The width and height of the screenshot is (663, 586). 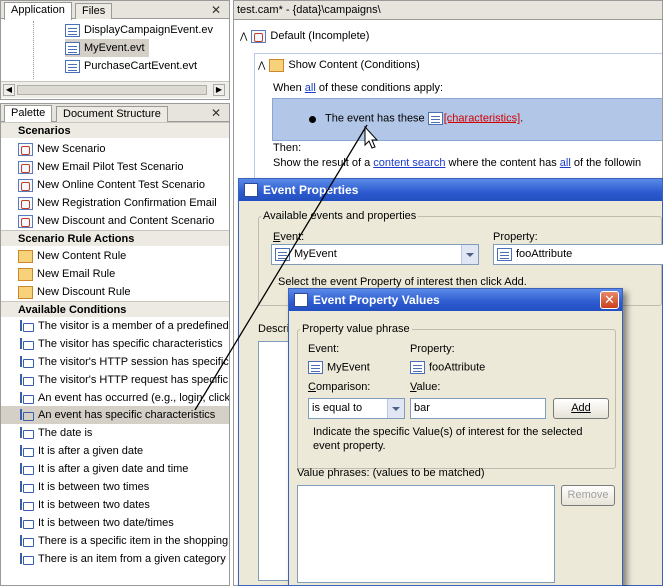 What do you see at coordinates (117, 203) in the screenshot?
I see `palette-item: New Registration Confirmation Email` at bounding box center [117, 203].